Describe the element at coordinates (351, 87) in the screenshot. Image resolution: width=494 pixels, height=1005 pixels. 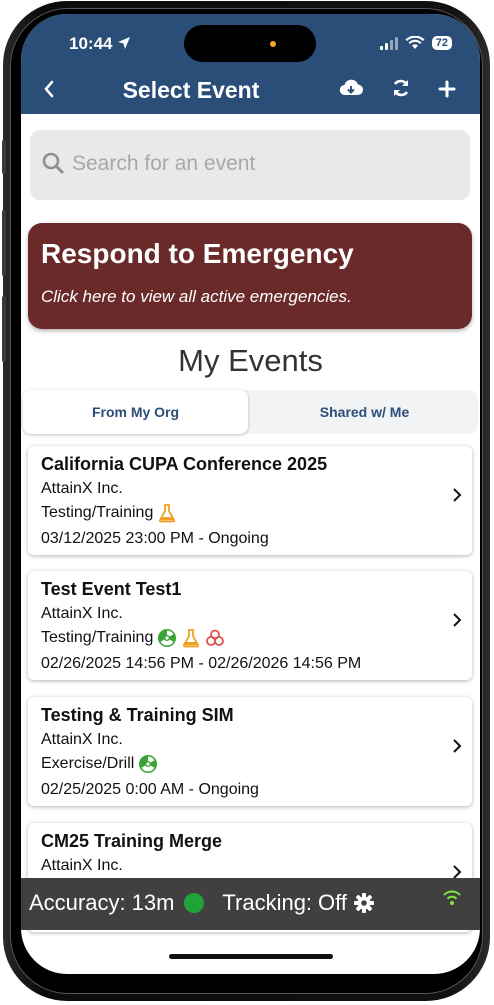
I see `cloud-download-icon` at that location.